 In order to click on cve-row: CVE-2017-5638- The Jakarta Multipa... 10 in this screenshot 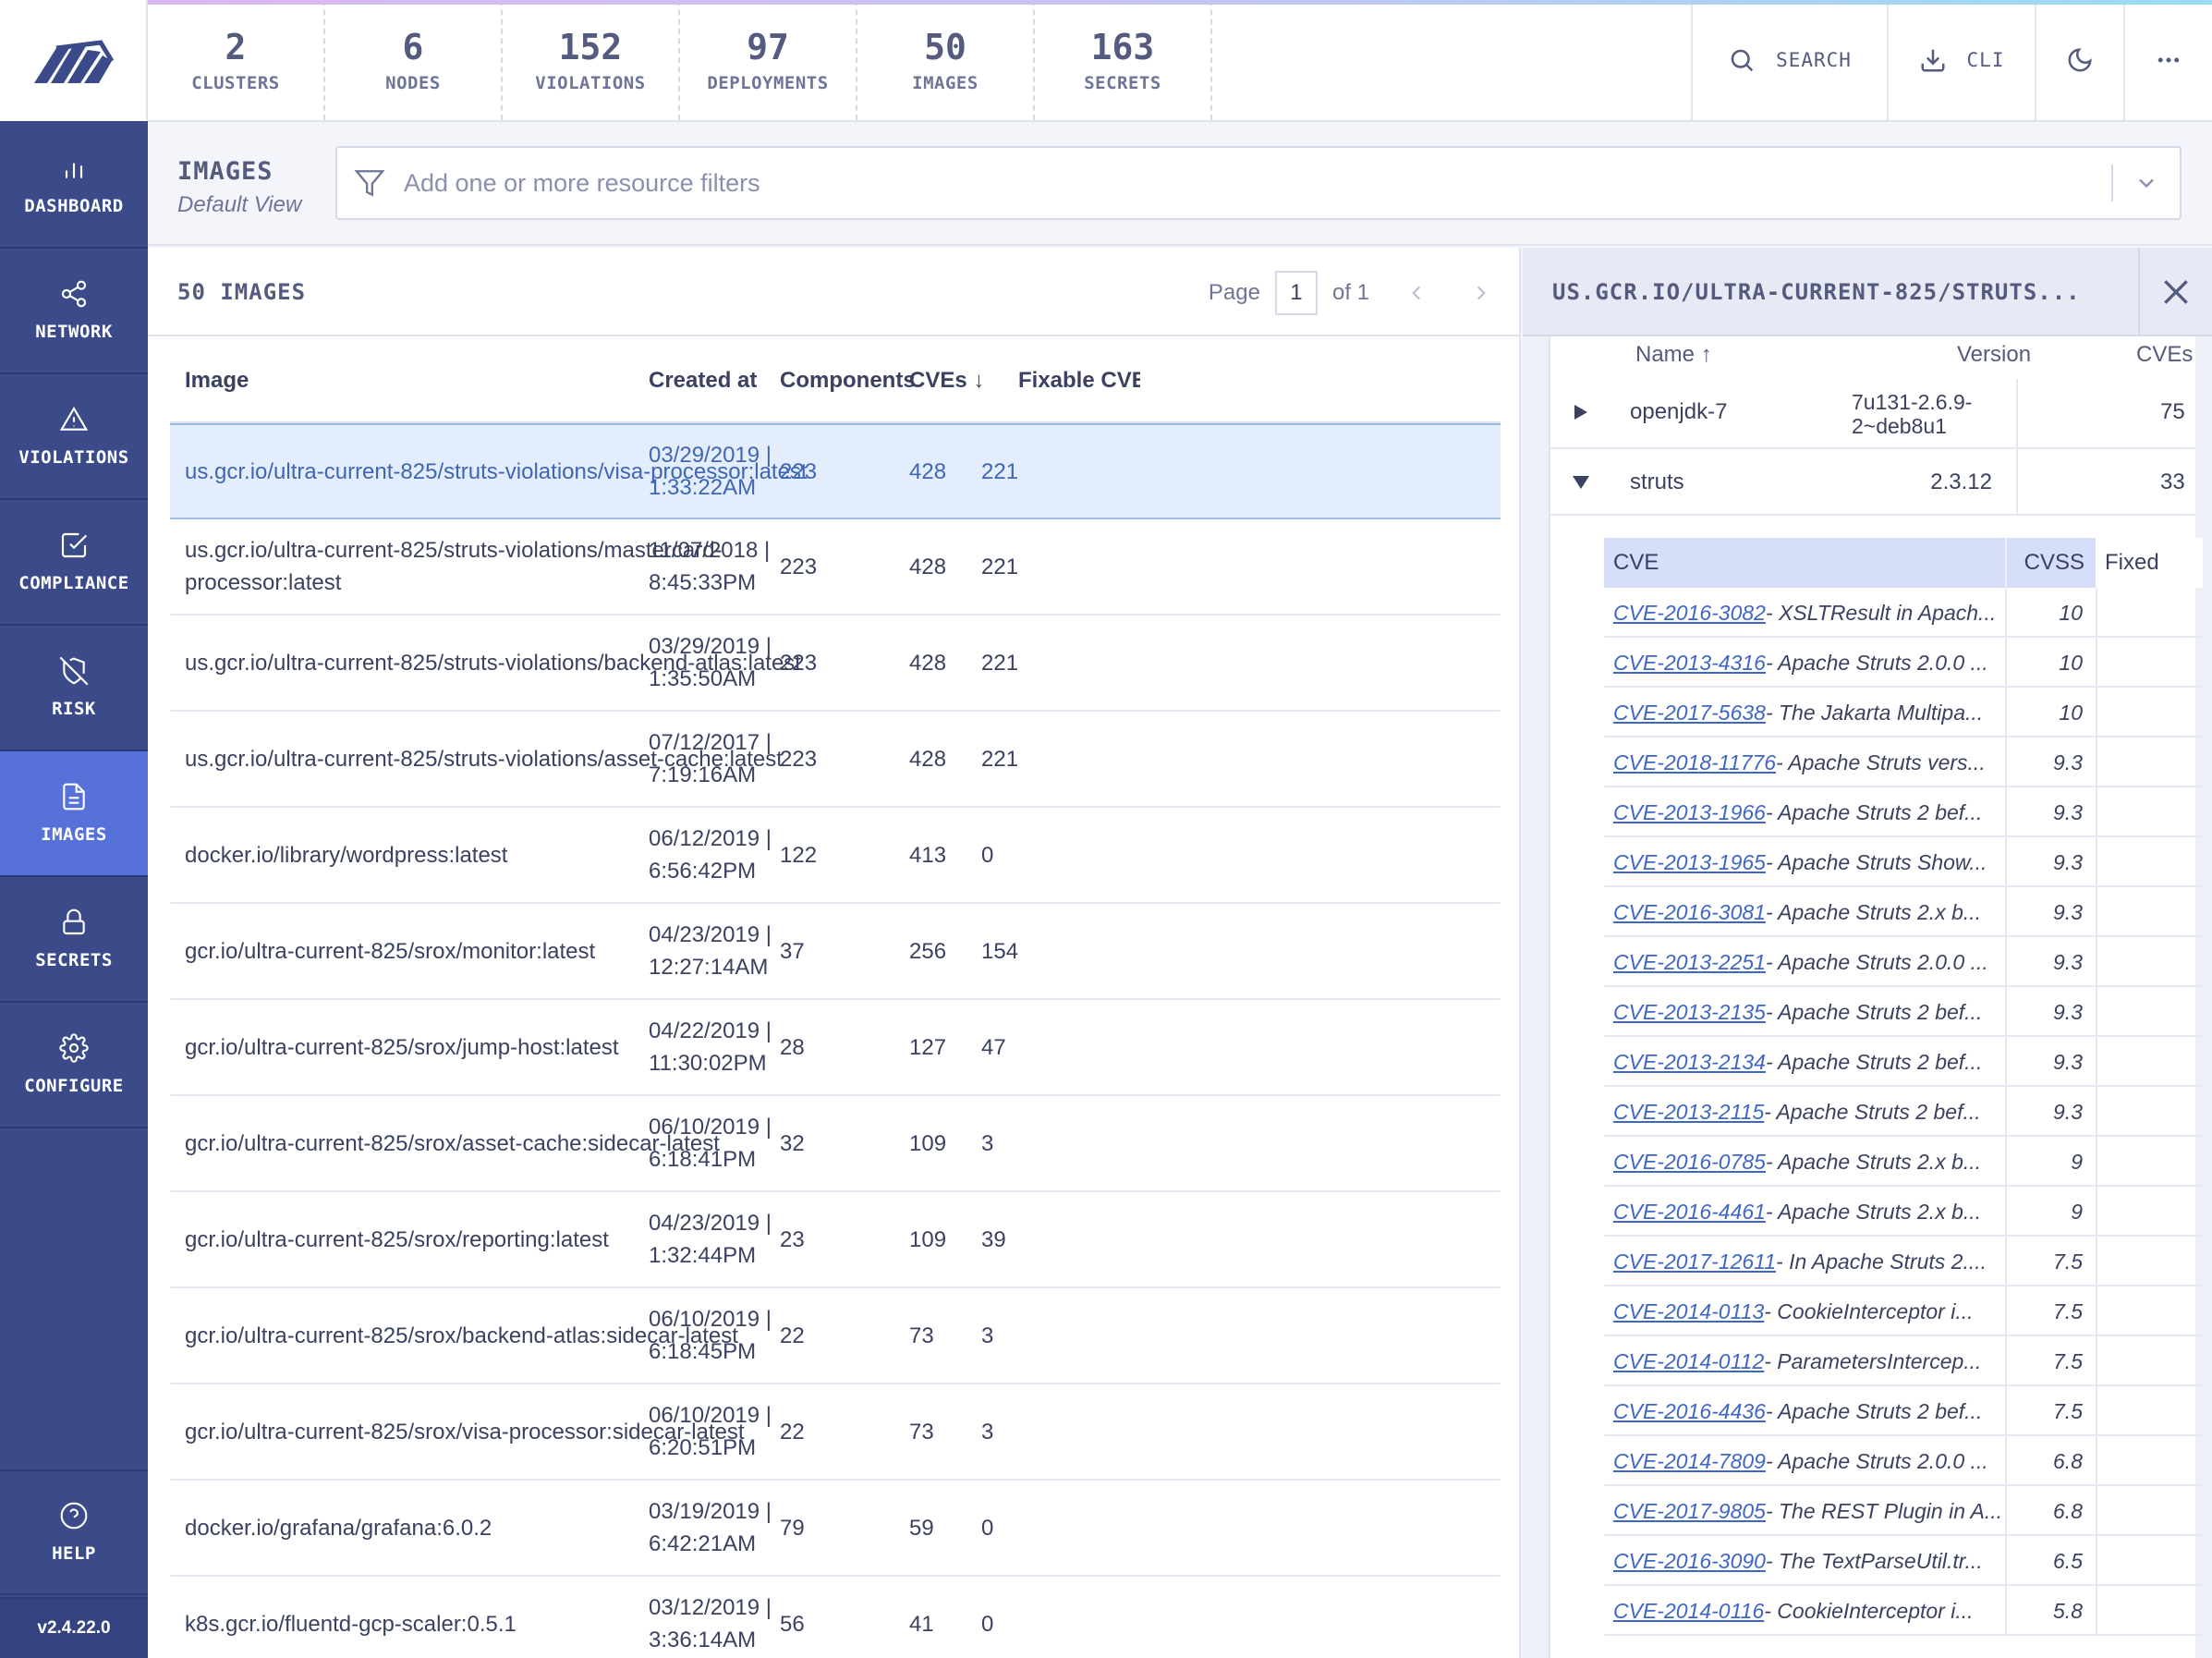, I will do `click(1903, 713)`.